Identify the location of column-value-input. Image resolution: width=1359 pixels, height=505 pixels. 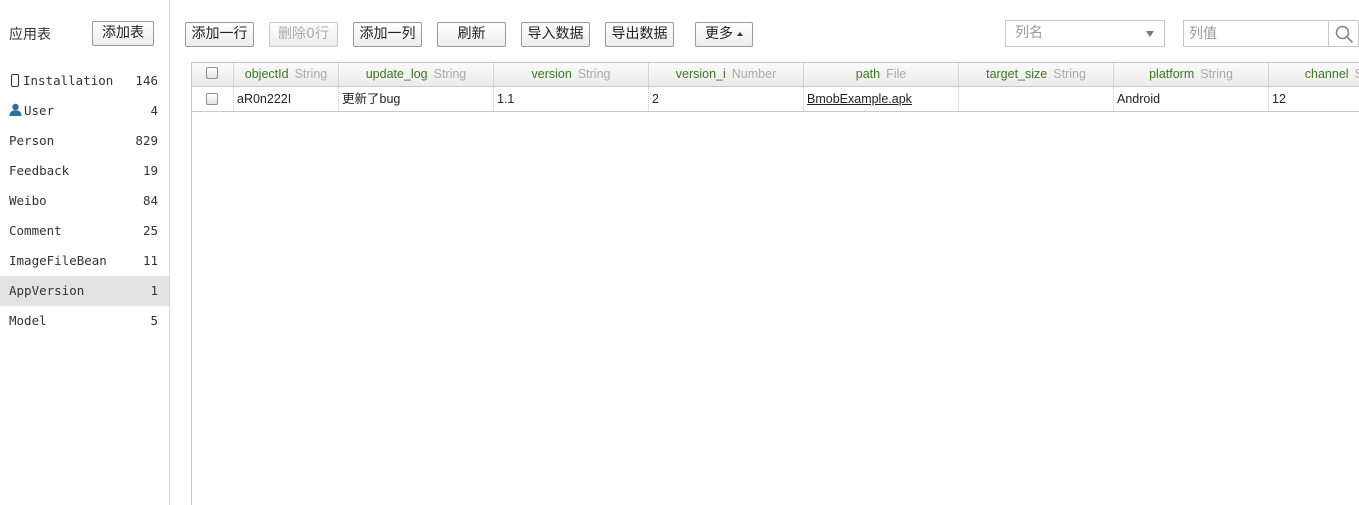
(1256, 33).